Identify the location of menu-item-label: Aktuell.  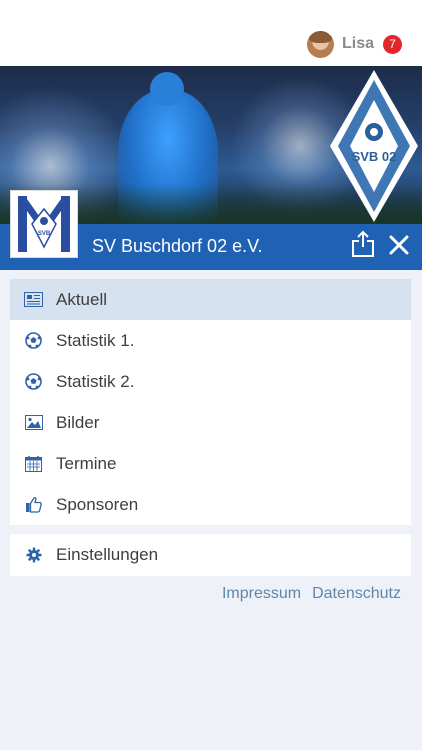
(82, 299).